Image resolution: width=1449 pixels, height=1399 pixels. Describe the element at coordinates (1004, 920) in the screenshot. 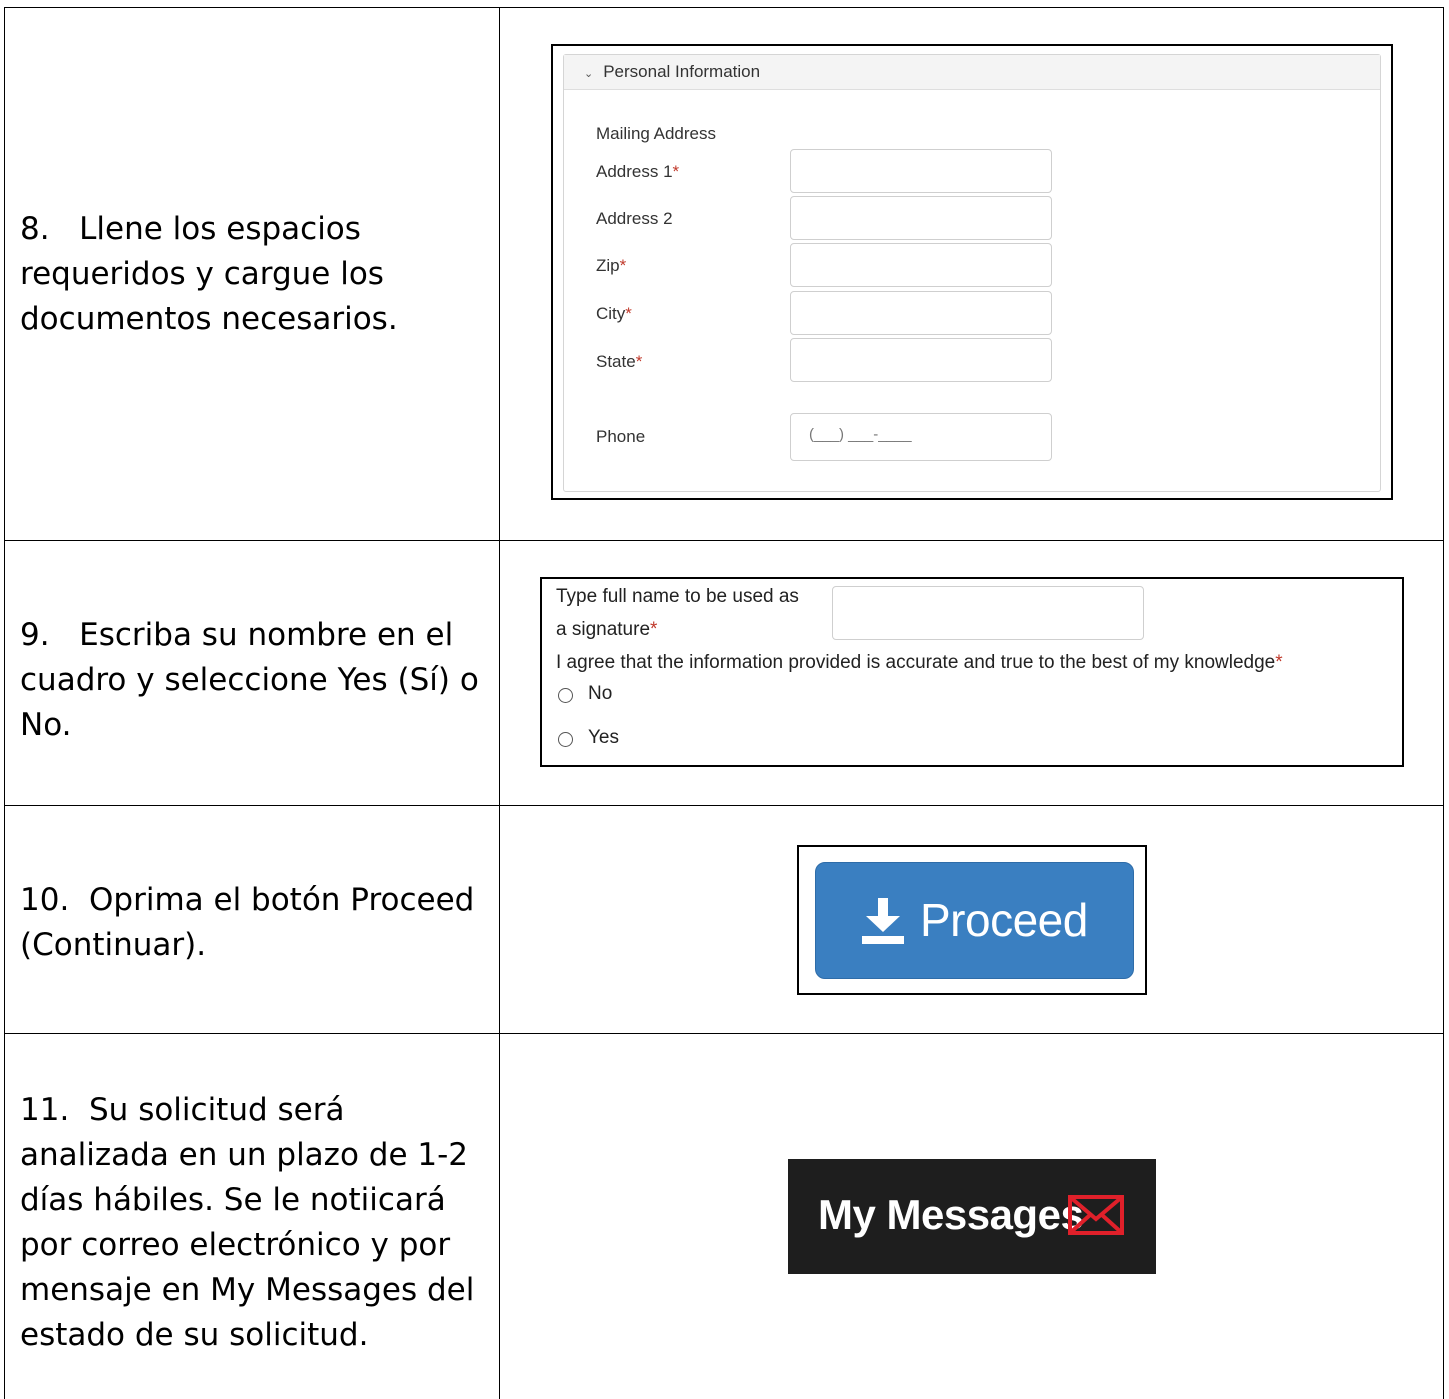

I see `proceed-label: Proceed` at that location.